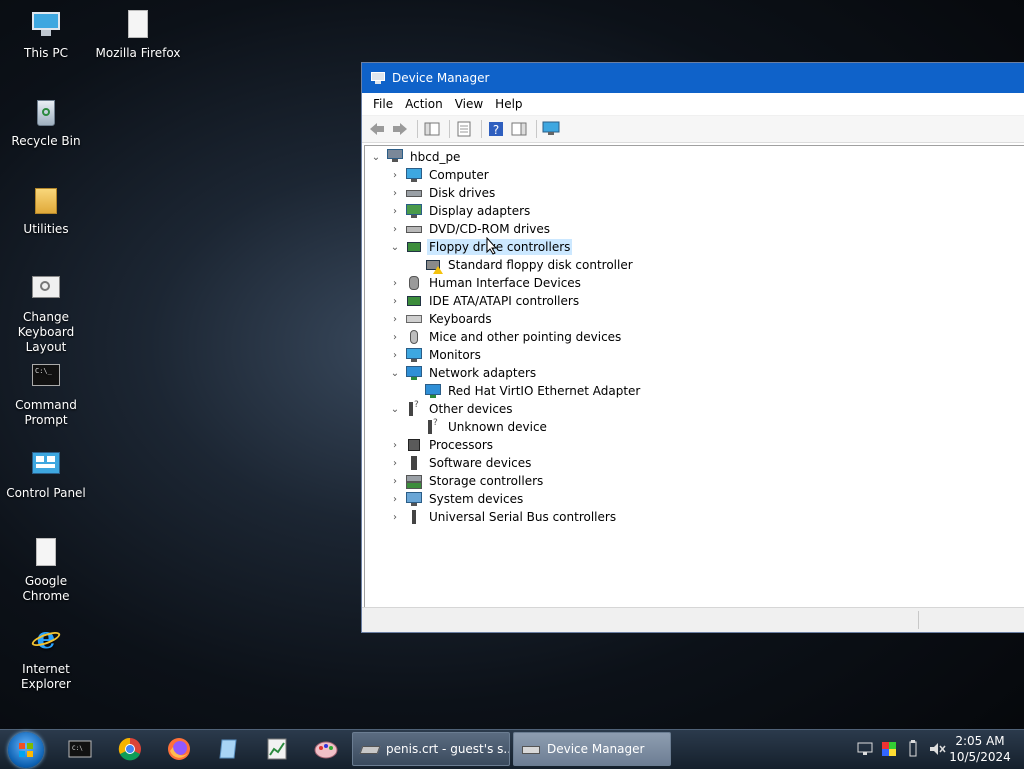 The width and height of the screenshot is (1024, 769). What do you see at coordinates (525, 337) in the screenshot?
I see `tree-item-label: Mice and other pointing devices` at bounding box center [525, 337].